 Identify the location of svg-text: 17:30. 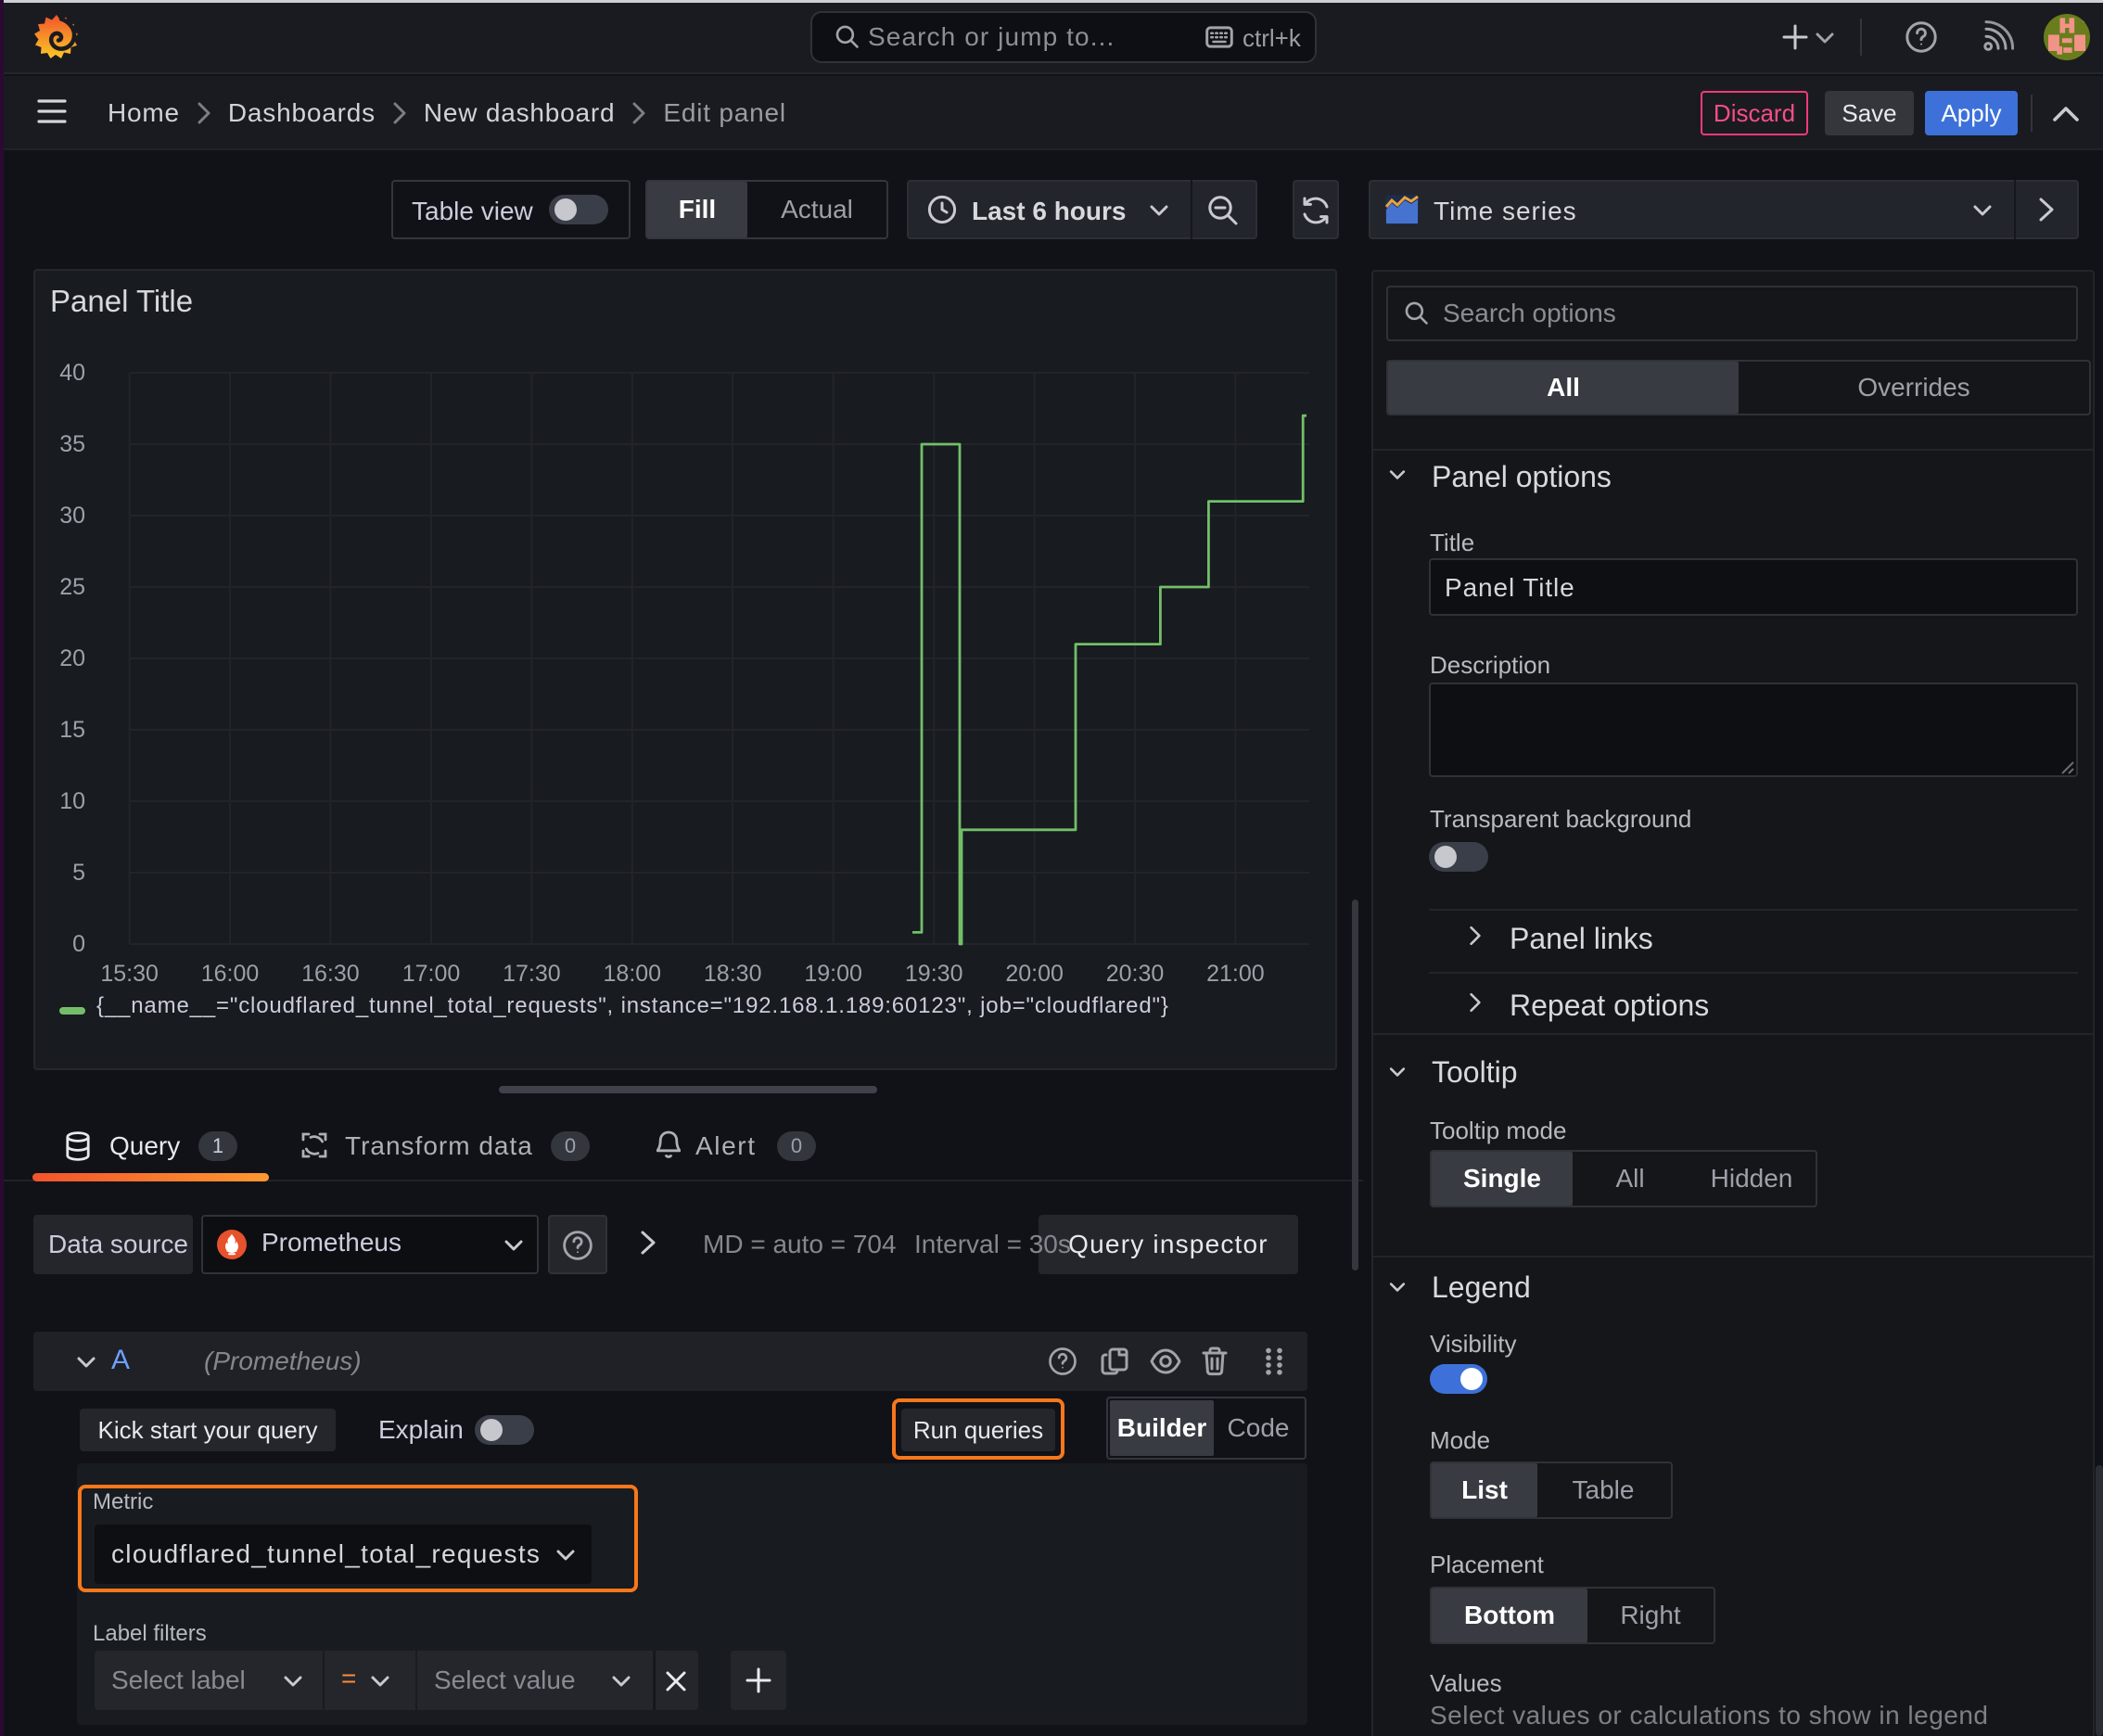
(532, 974).